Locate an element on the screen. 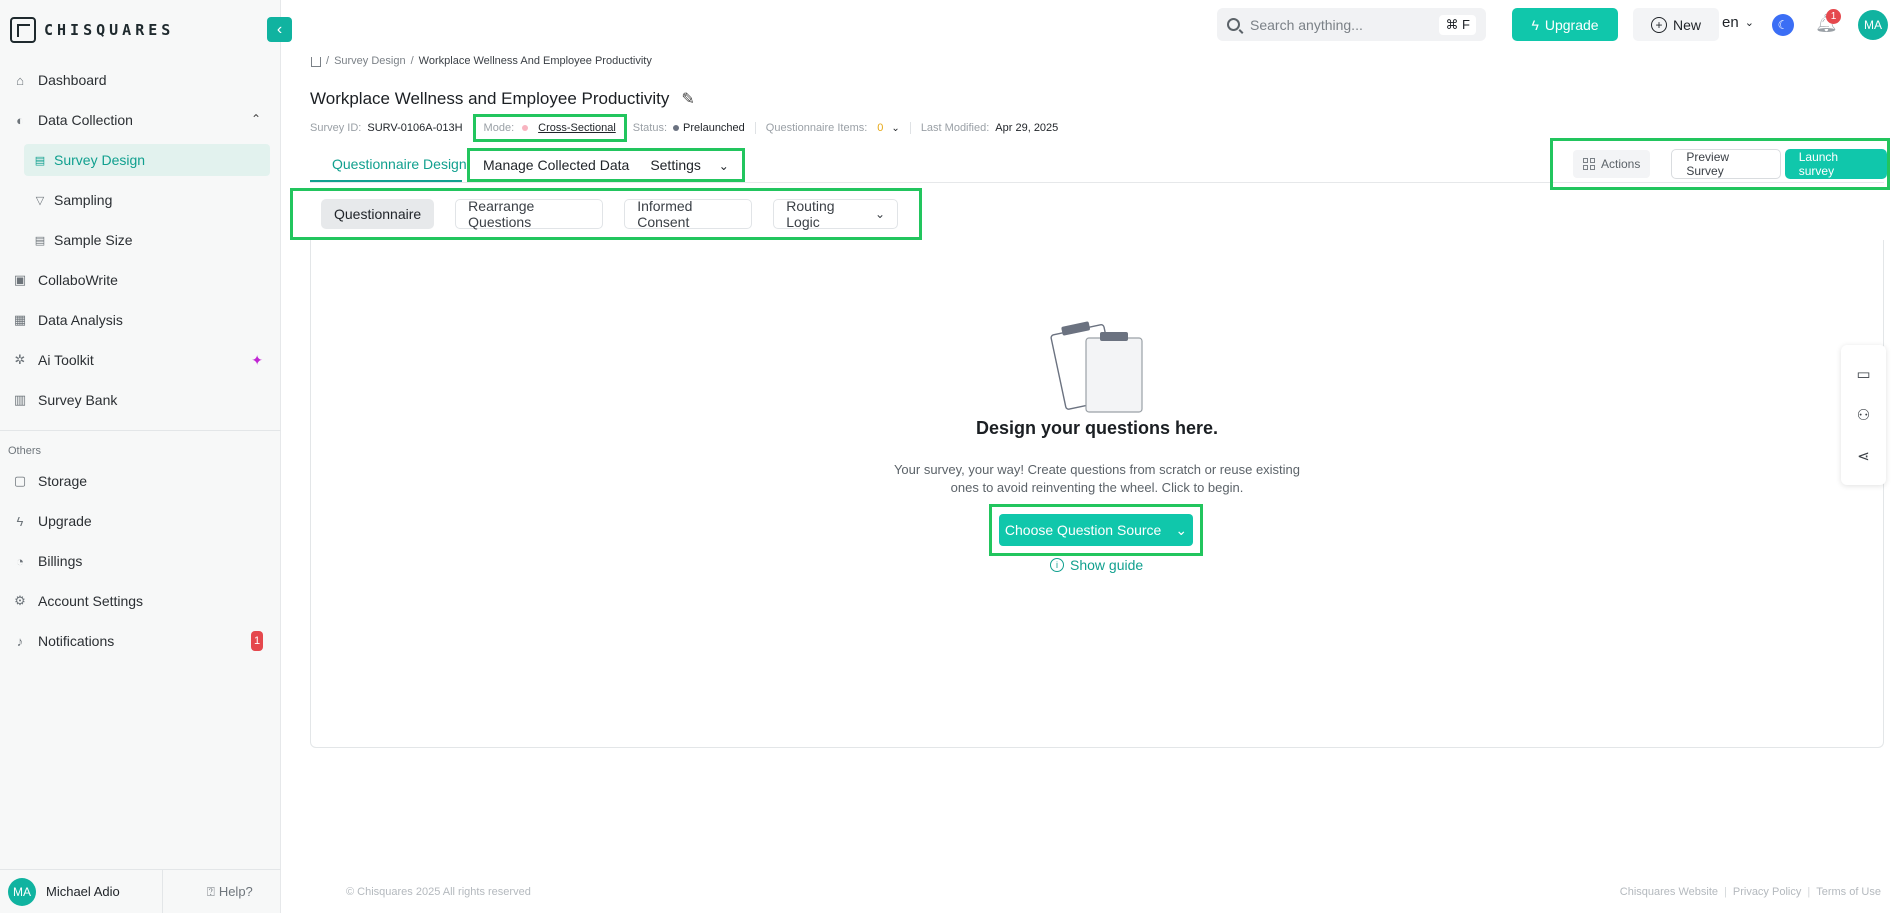 Image resolution: width=1902 pixels, height=913 pixels. breadcrumb-link: Survey Design is located at coordinates (370, 61).